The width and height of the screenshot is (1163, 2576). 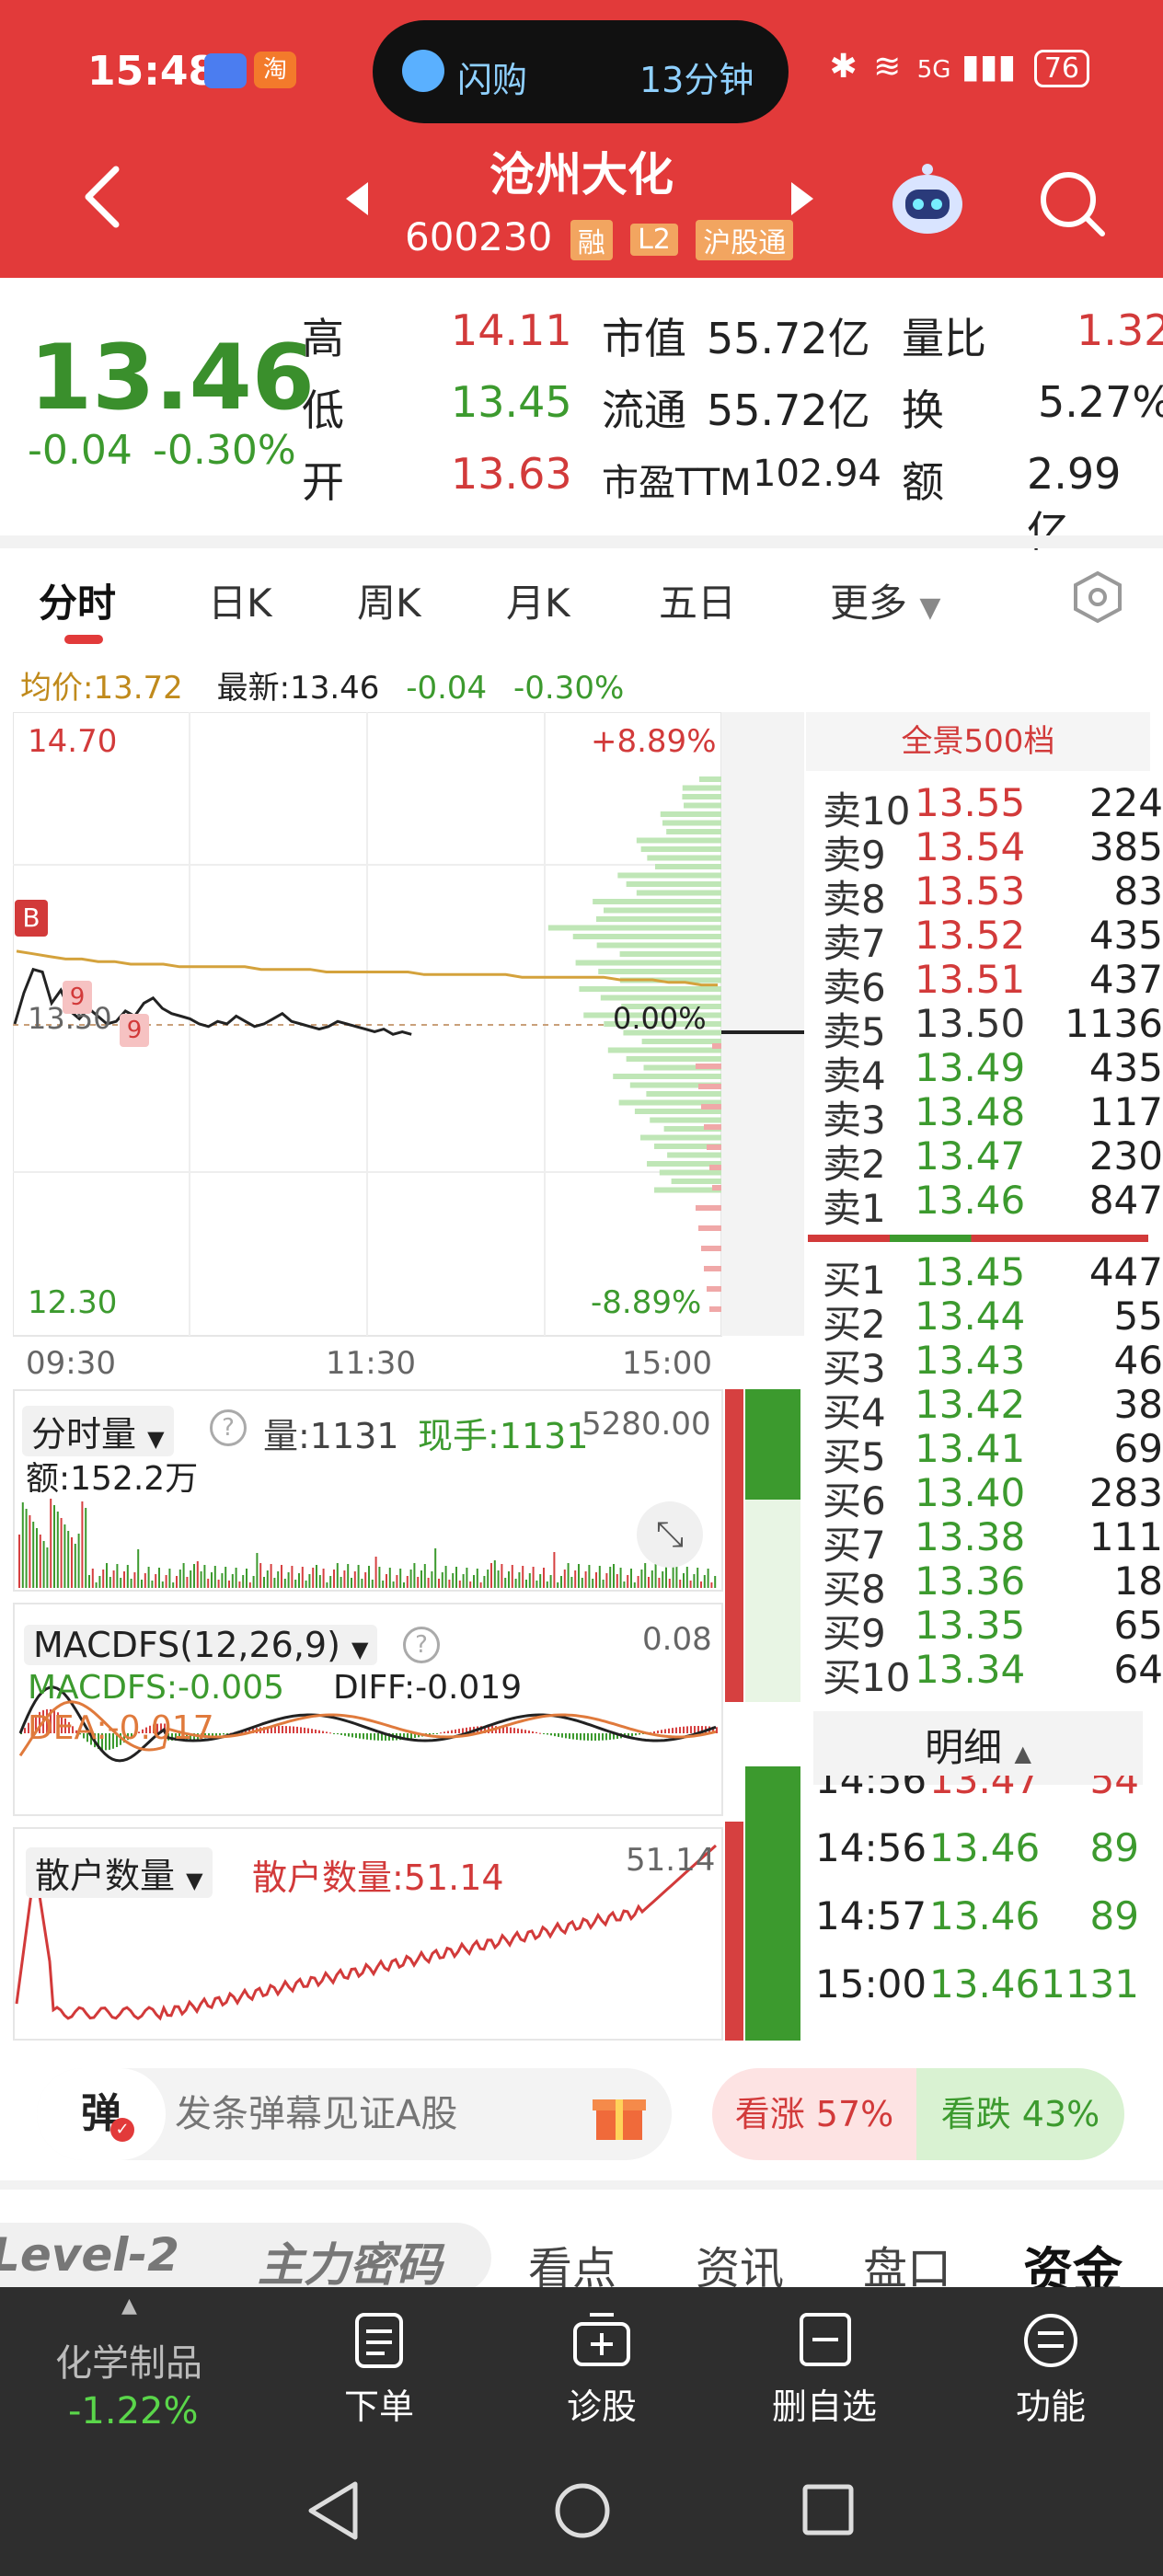 I want to click on x-tick-start: 09:30, so click(x=71, y=1363).